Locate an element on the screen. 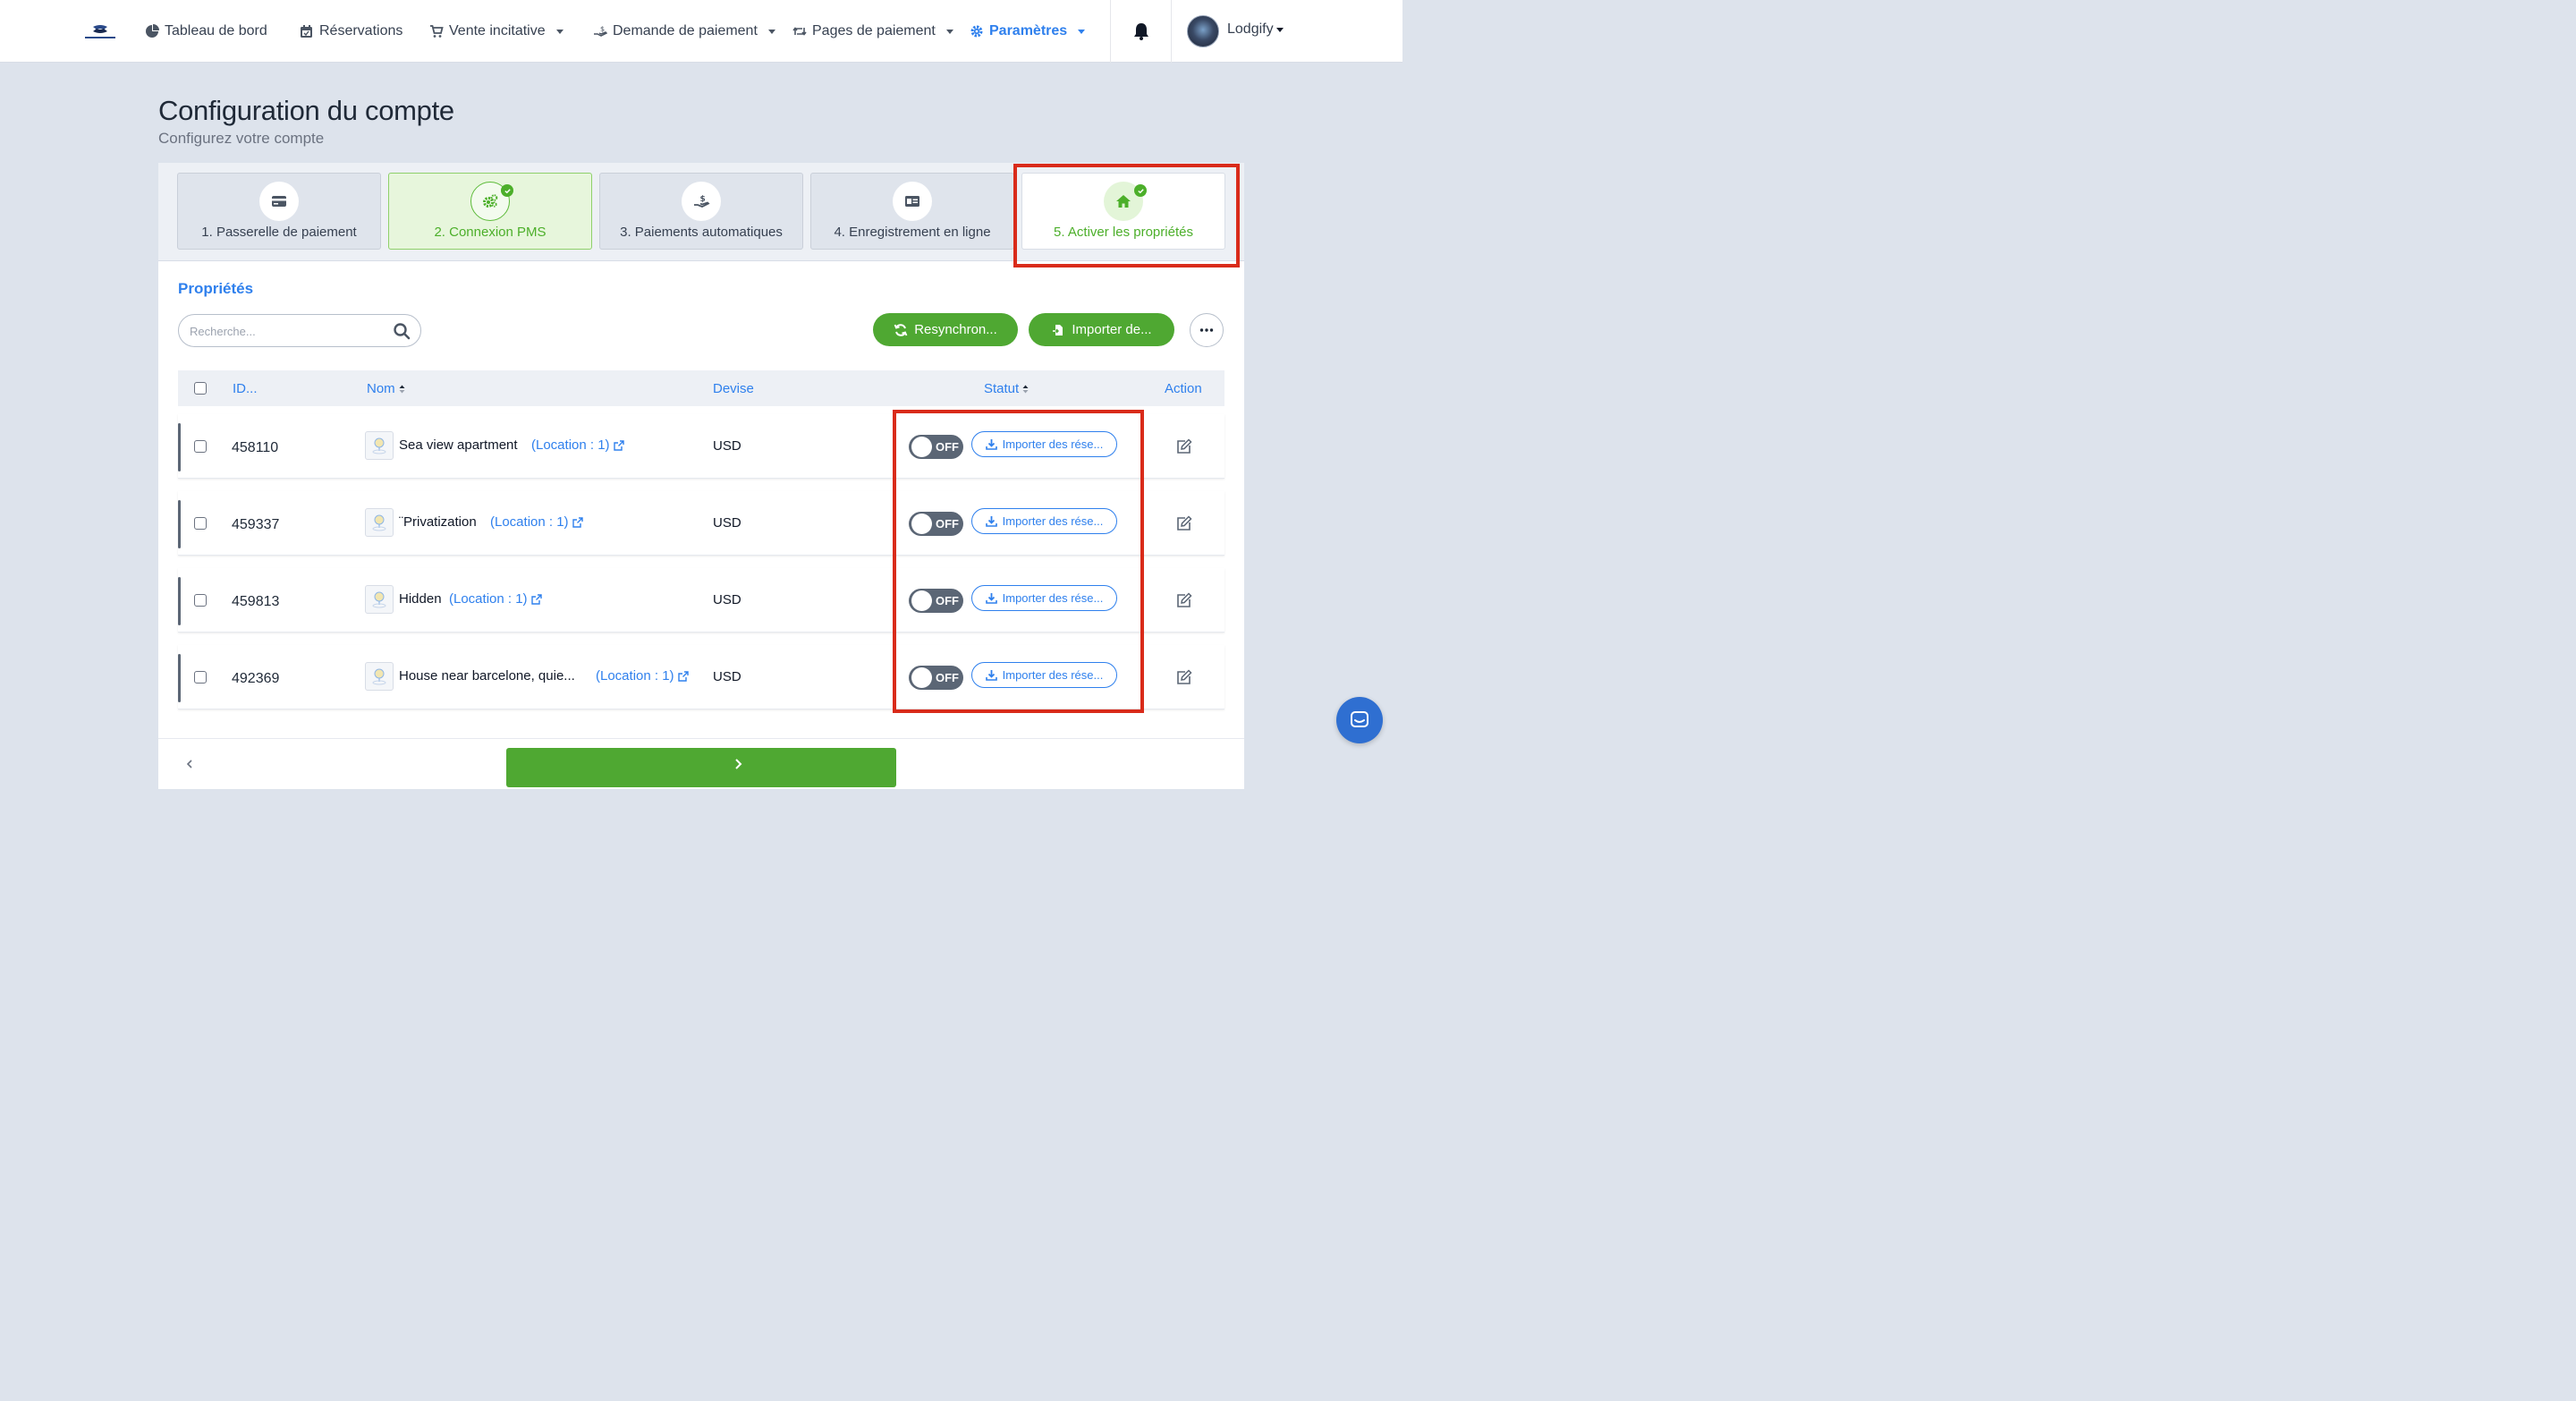 Image resolution: width=2576 pixels, height=1401 pixels. chat-icon is located at coordinates (1359, 719).